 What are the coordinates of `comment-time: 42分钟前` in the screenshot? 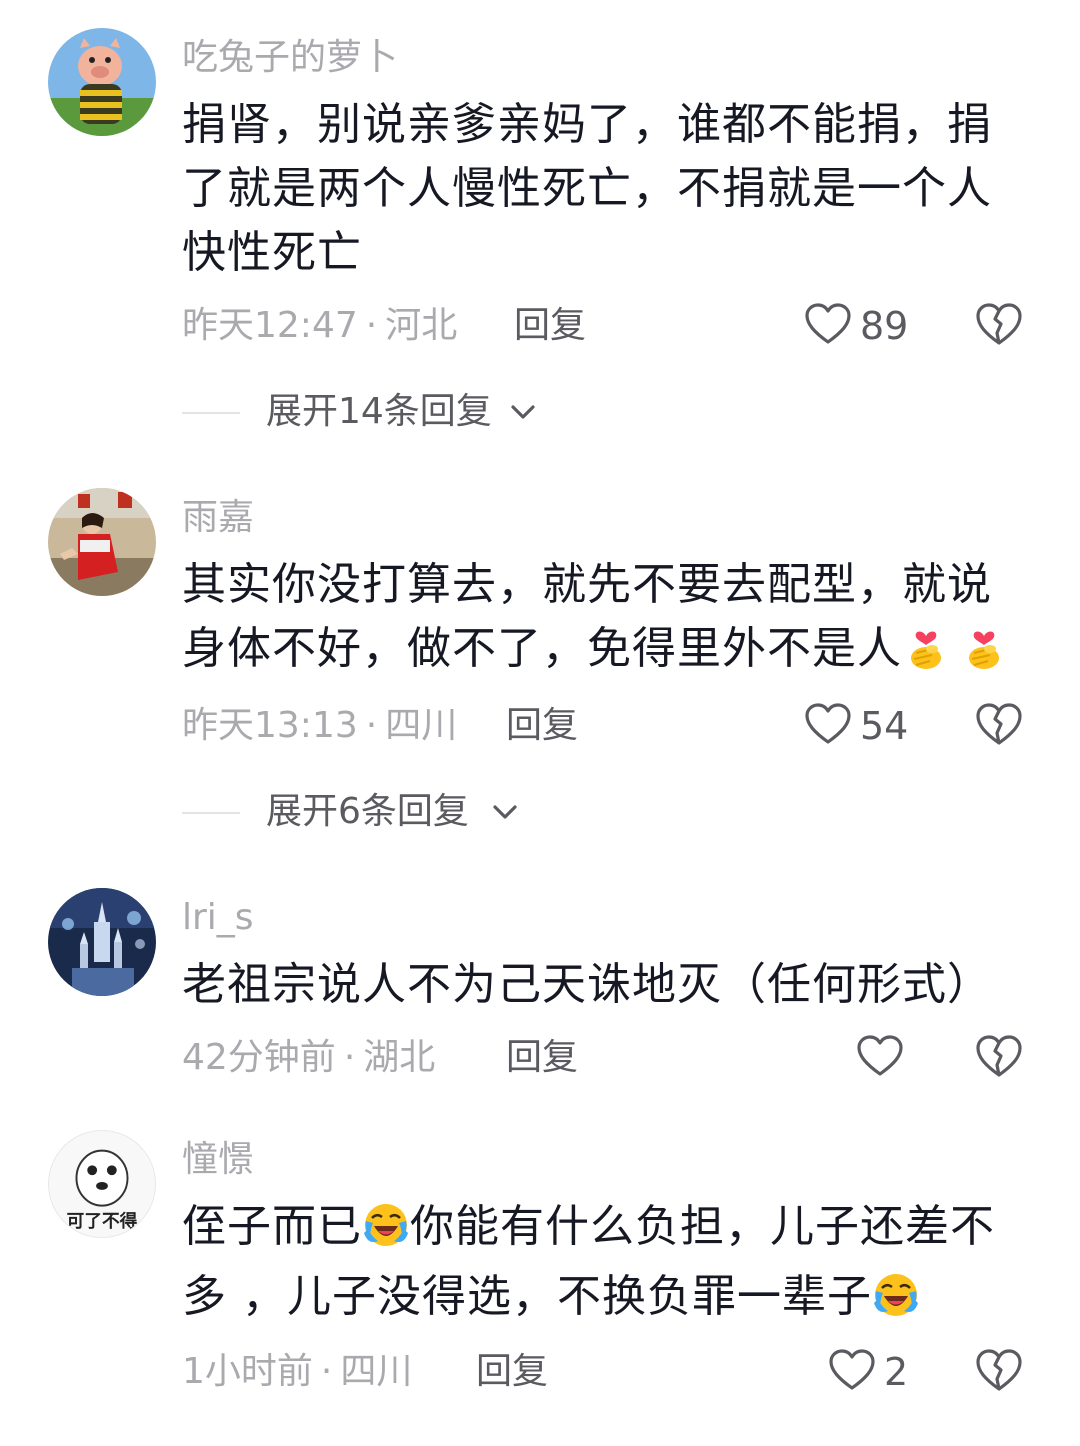 It's located at (259, 1057).